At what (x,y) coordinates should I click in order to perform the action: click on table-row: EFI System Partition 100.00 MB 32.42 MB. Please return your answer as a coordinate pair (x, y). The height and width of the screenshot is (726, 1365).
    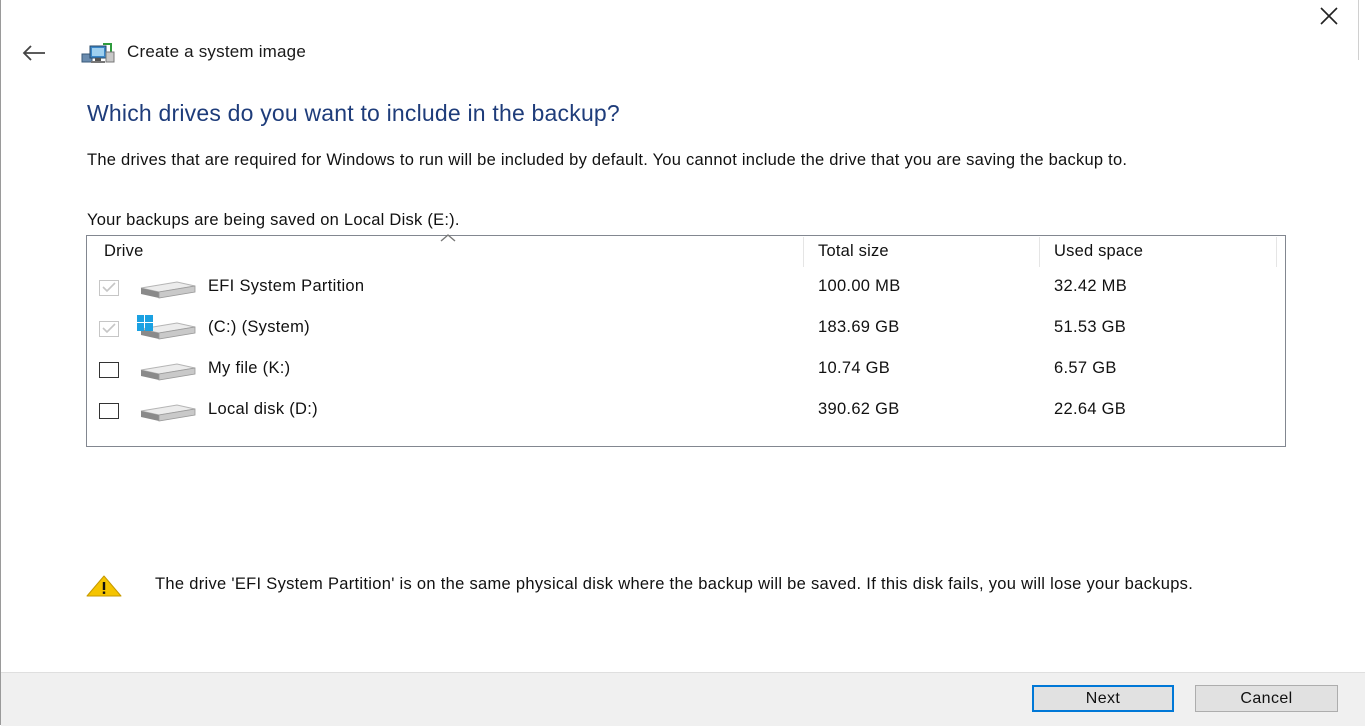
    Looking at the image, I should click on (686, 288).